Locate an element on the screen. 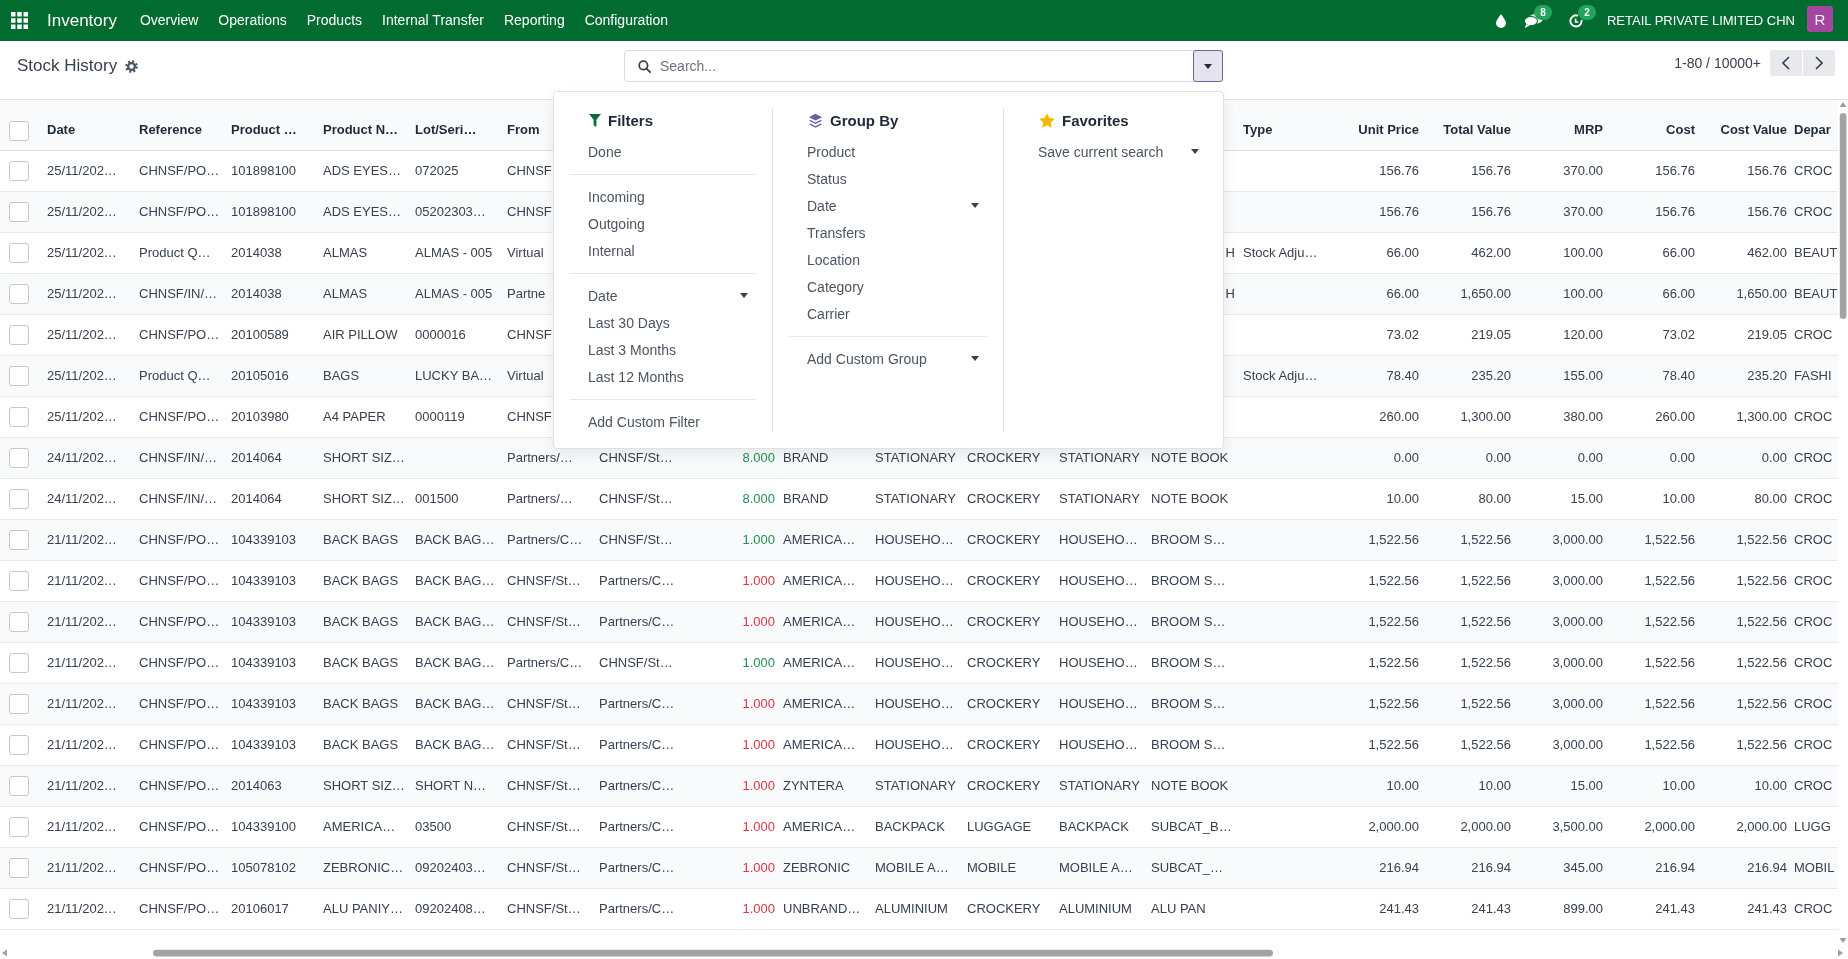 The image size is (1848, 959). settings-icon is located at coordinates (132, 66).